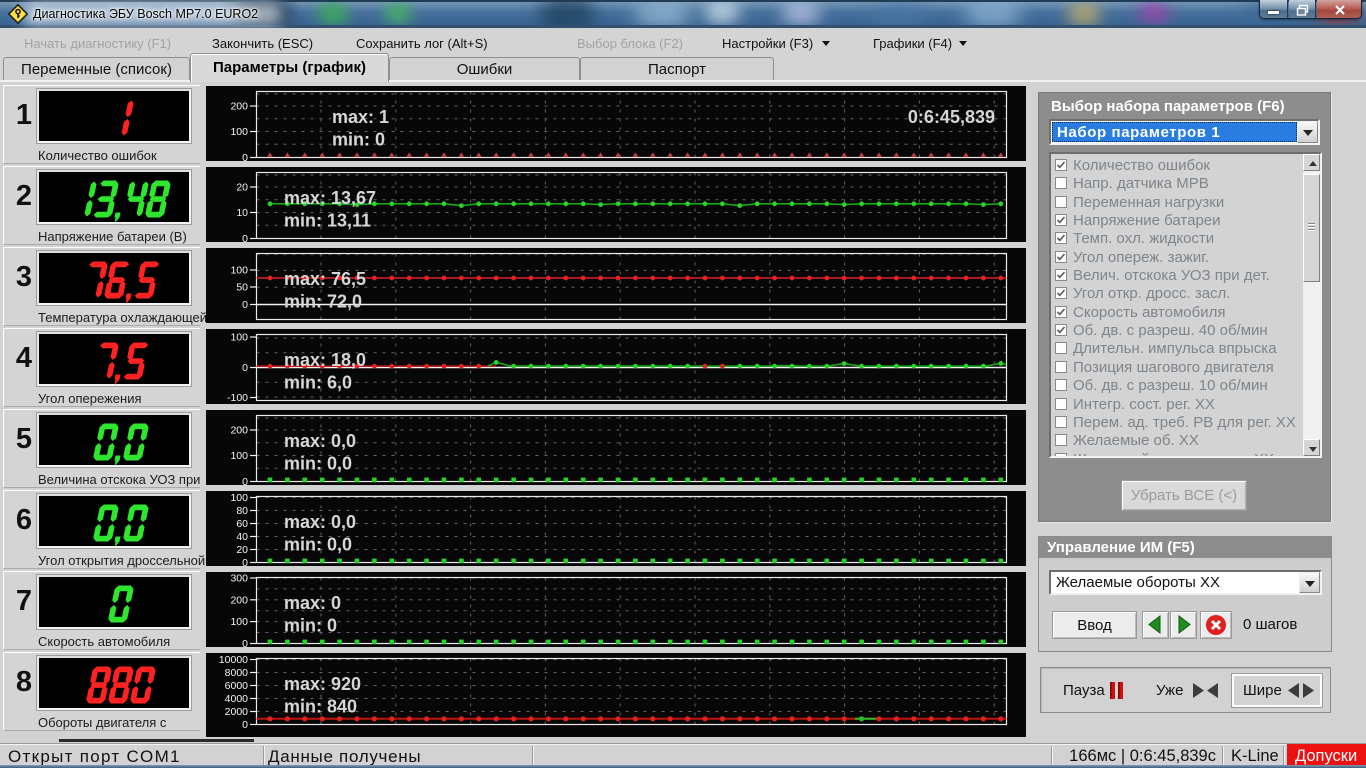  I want to click on svg-text: 4000, so click(237, 699).